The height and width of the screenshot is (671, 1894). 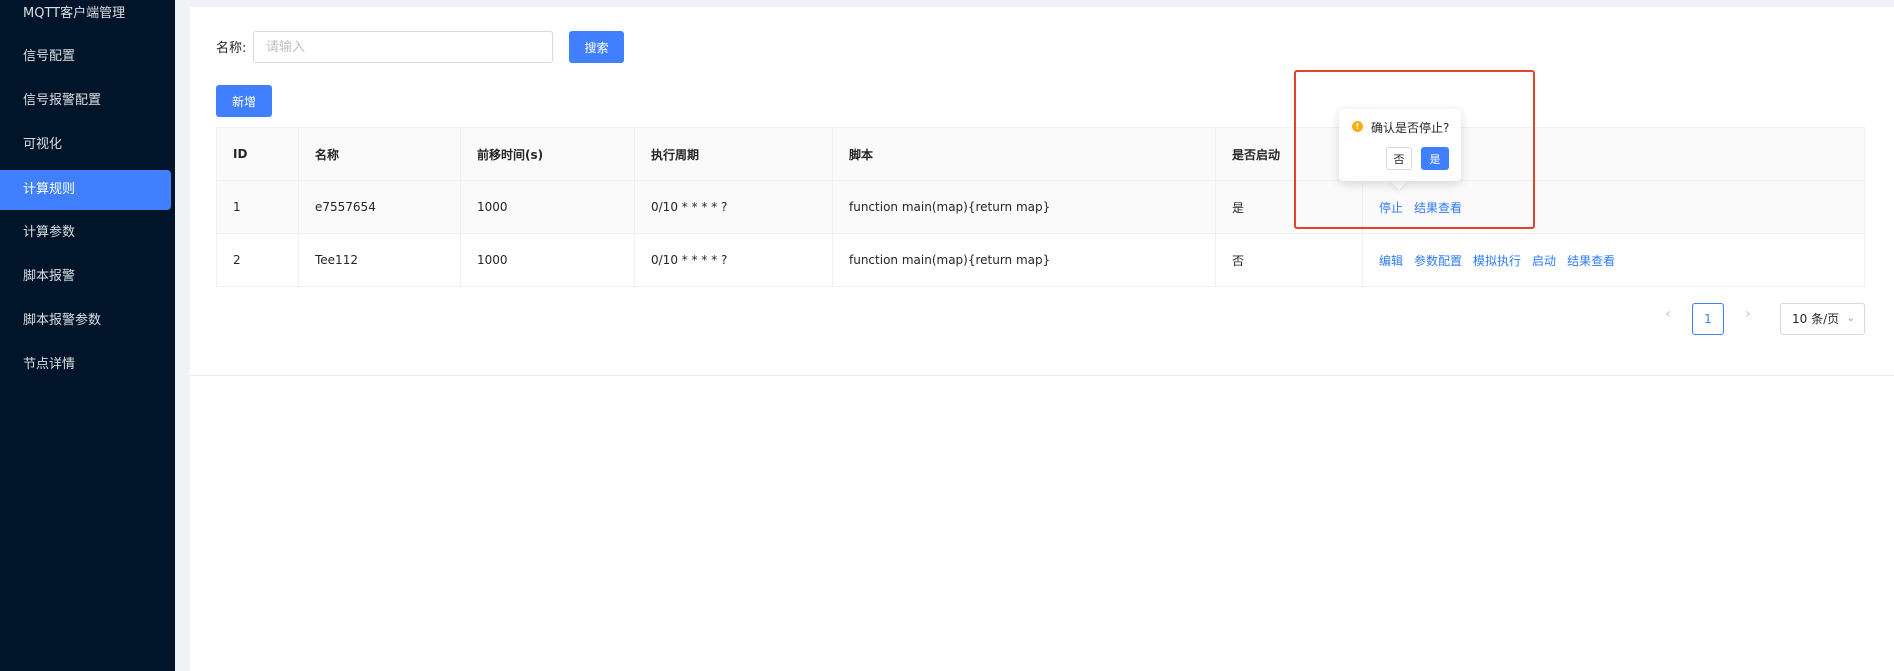 I want to click on sidebar-item-signal-config: 信号配置, so click(x=85, y=57).